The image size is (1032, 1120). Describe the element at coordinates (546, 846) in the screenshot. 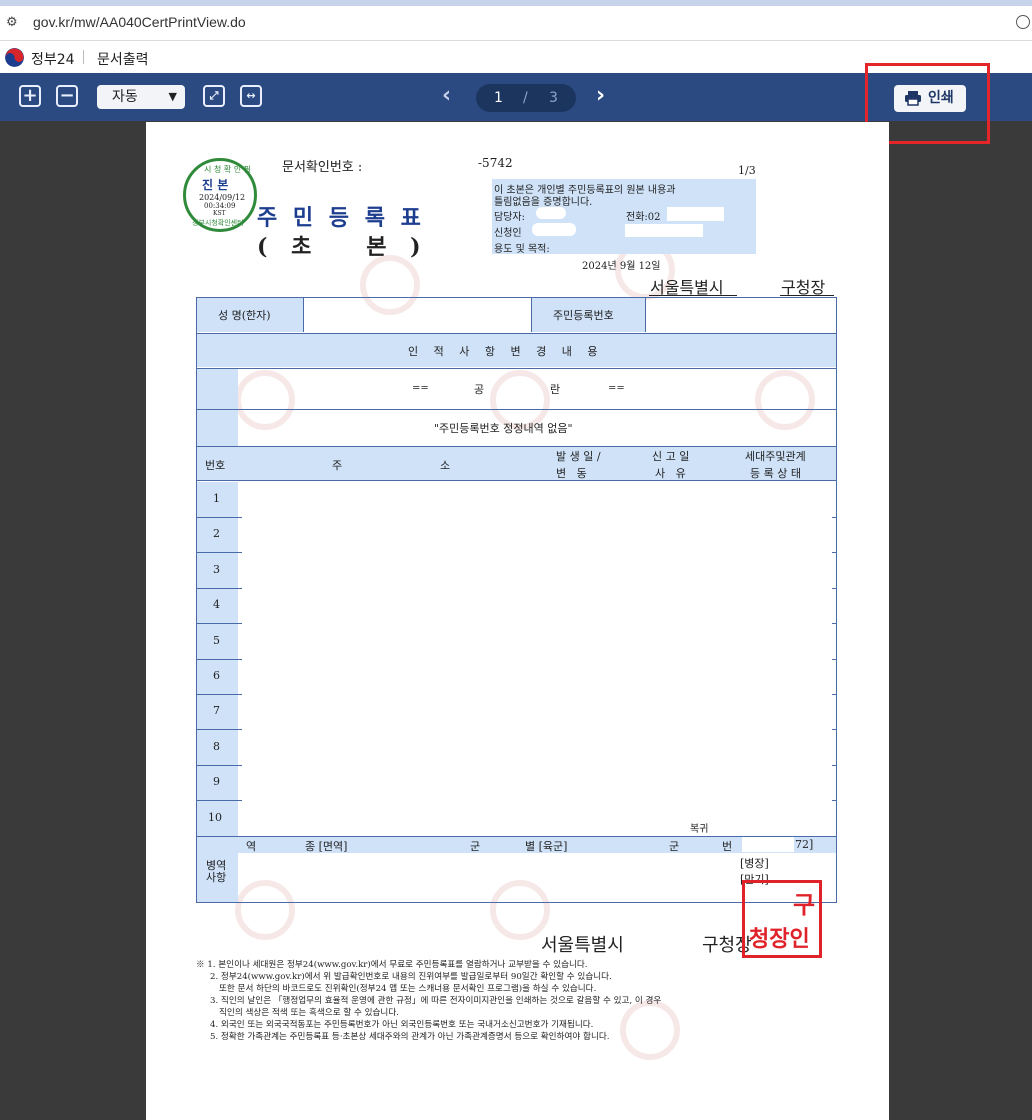

I see `military-branch: 별 [육군]` at that location.